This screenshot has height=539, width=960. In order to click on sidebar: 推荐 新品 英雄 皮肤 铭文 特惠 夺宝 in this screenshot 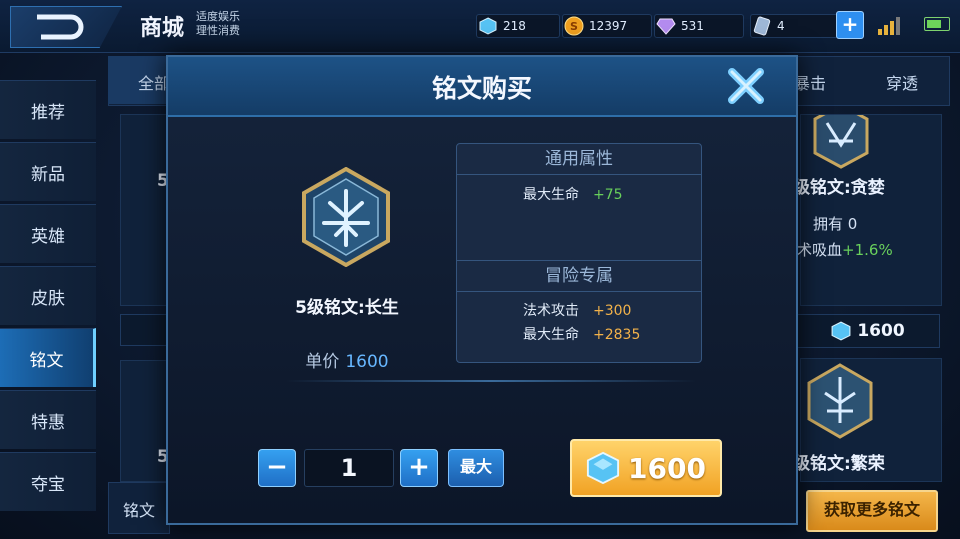, I will do `click(48, 297)`.